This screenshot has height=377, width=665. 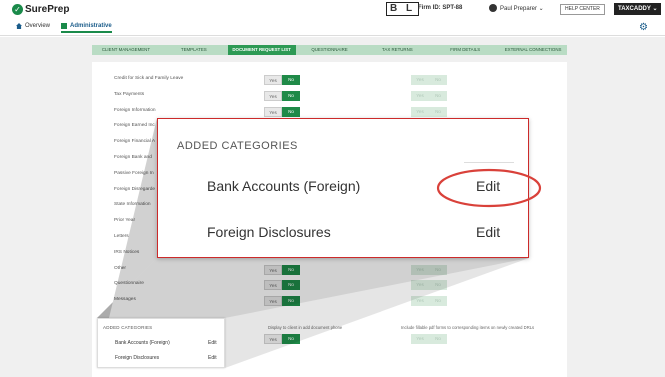 What do you see at coordinates (269, 232) in the screenshot?
I see `category-foreign-disclosures: Foreign Disclosures` at bounding box center [269, 232].